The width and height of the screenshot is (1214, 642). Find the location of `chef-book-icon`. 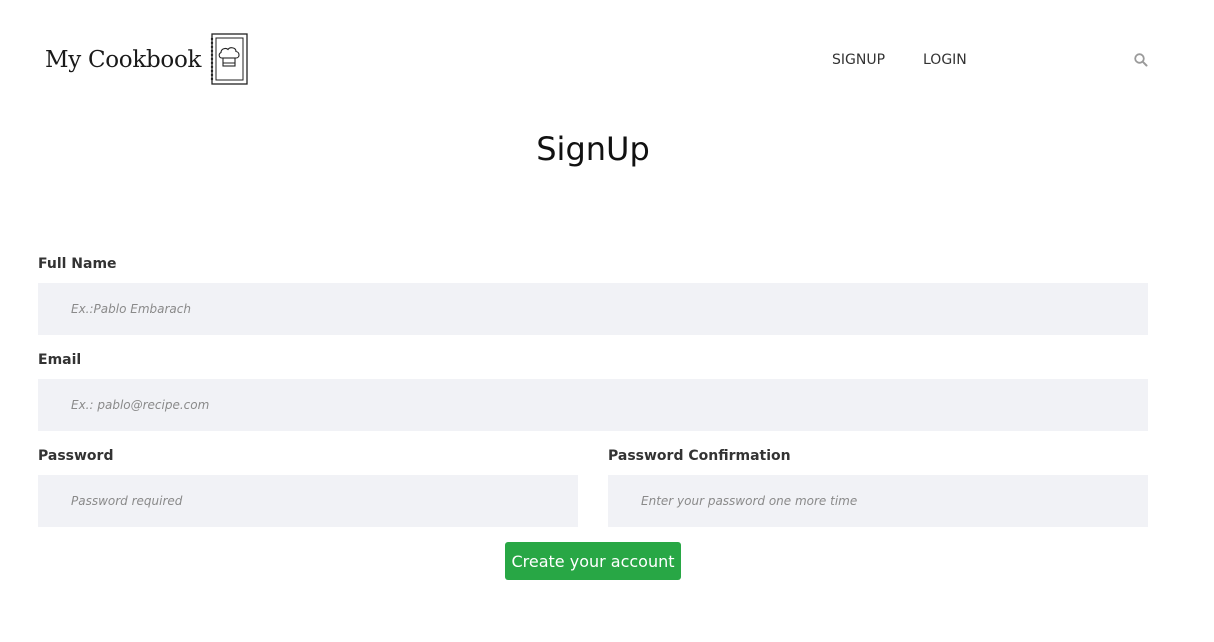

chef-book-icon is located at coordinates (229, 59).